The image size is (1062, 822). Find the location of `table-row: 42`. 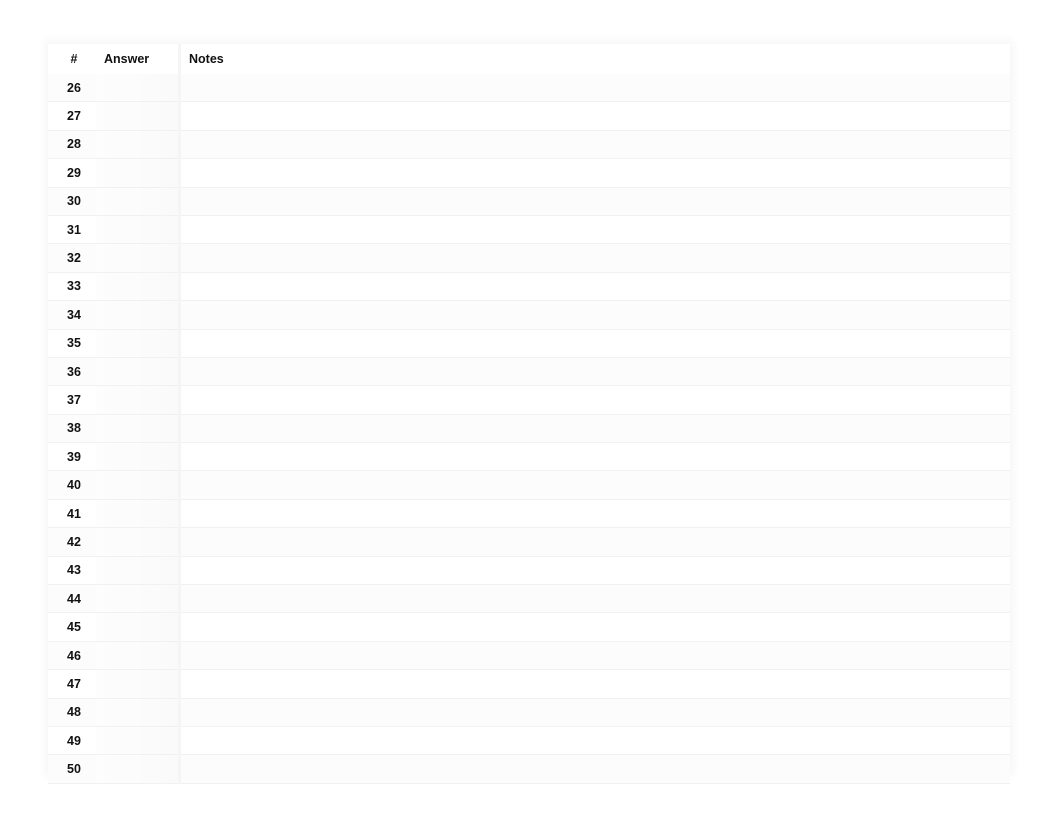

table-row: 42 is located at coordinates (529, 542).